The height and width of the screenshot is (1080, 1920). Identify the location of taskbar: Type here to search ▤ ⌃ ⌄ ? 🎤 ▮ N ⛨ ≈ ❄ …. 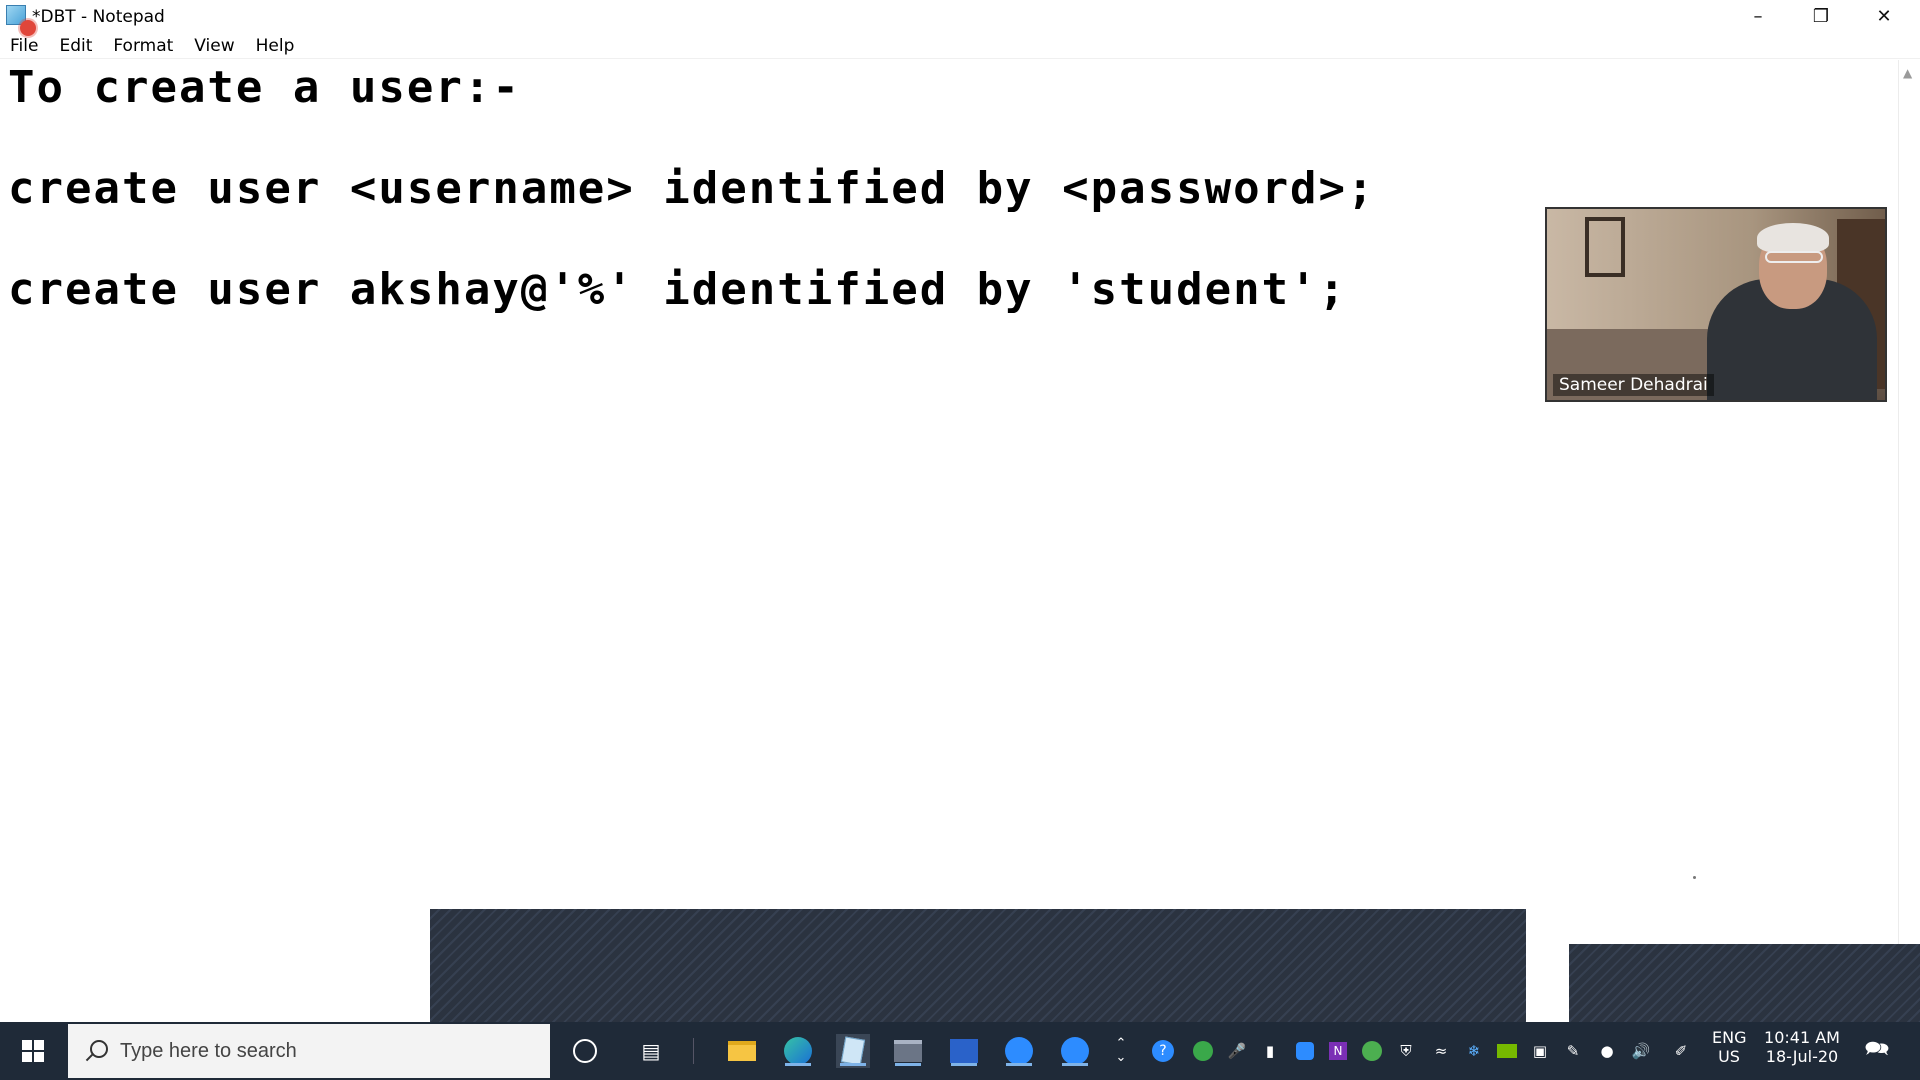
(960, 1051).